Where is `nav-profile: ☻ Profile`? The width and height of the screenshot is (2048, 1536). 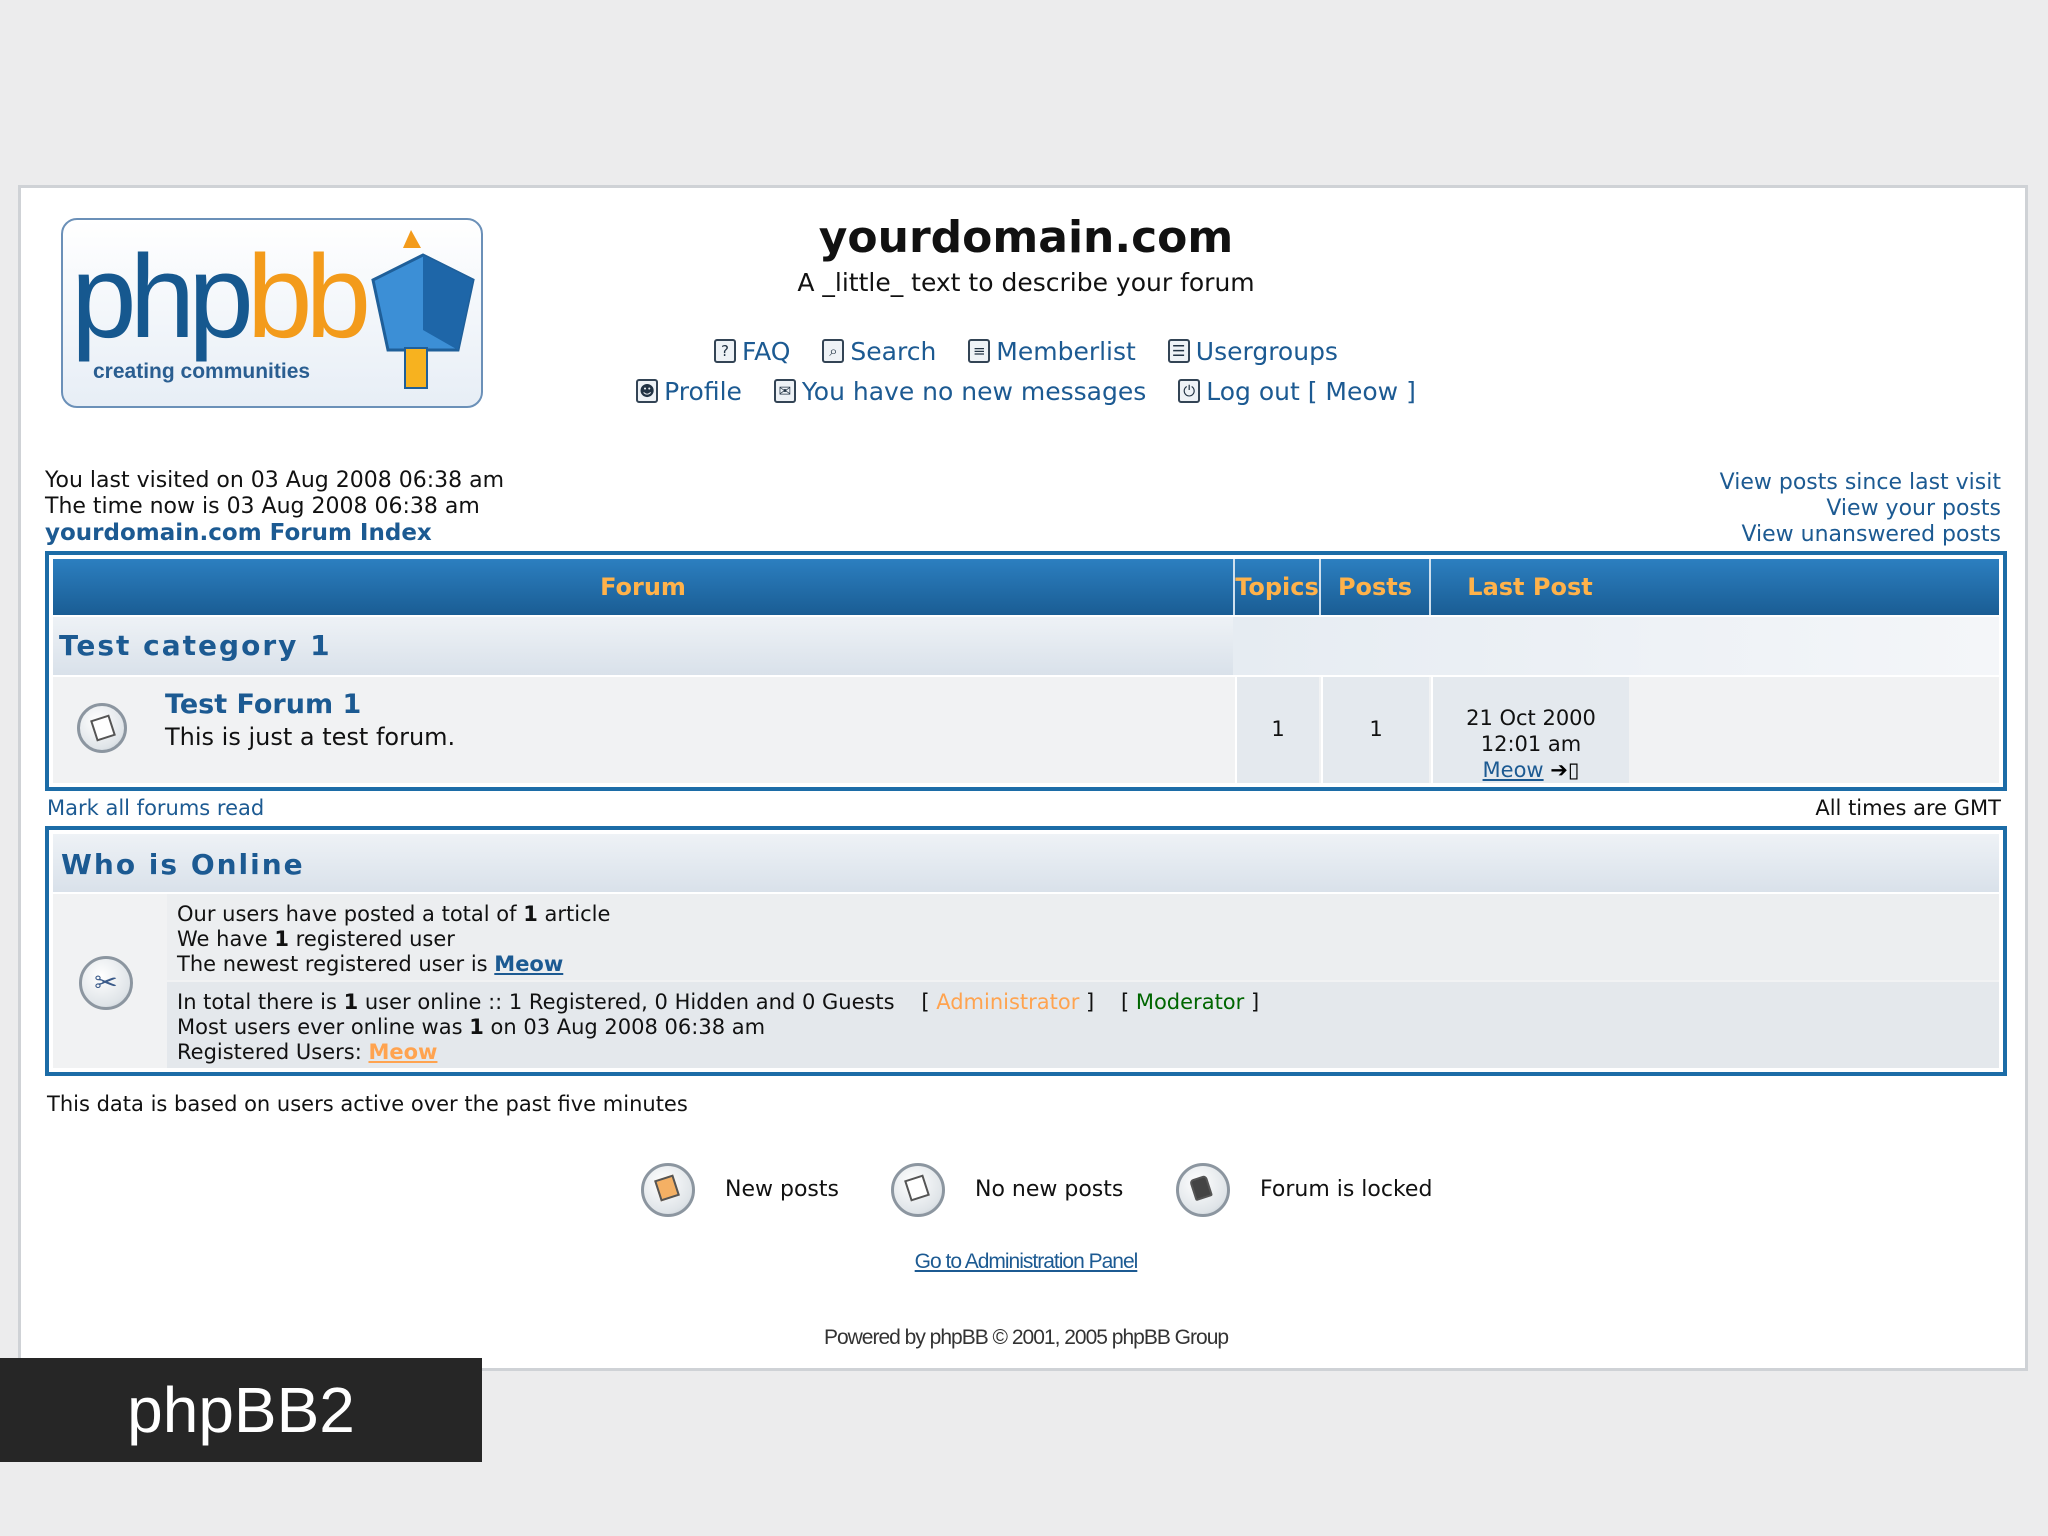 nav-profile: ☻ Profile is located at coordinates (689, 391).